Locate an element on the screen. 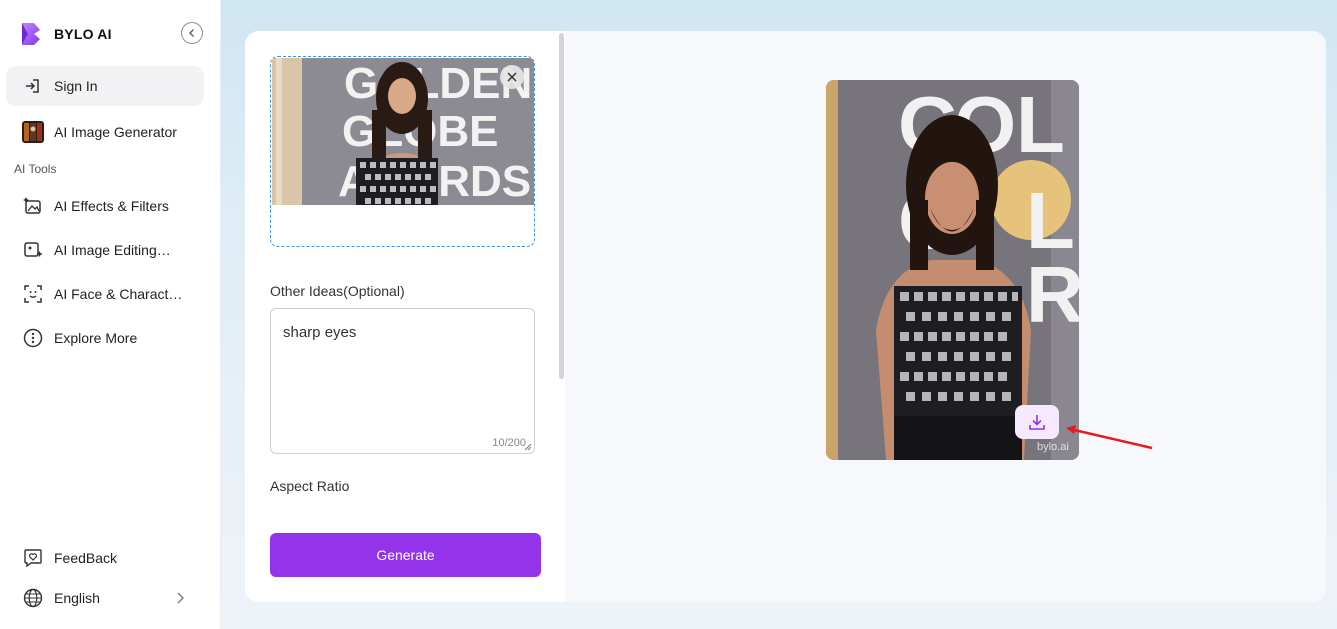  uploaded-image-box: GOLDEN GLOBE AWARDS is located at coordinates (402, 151).